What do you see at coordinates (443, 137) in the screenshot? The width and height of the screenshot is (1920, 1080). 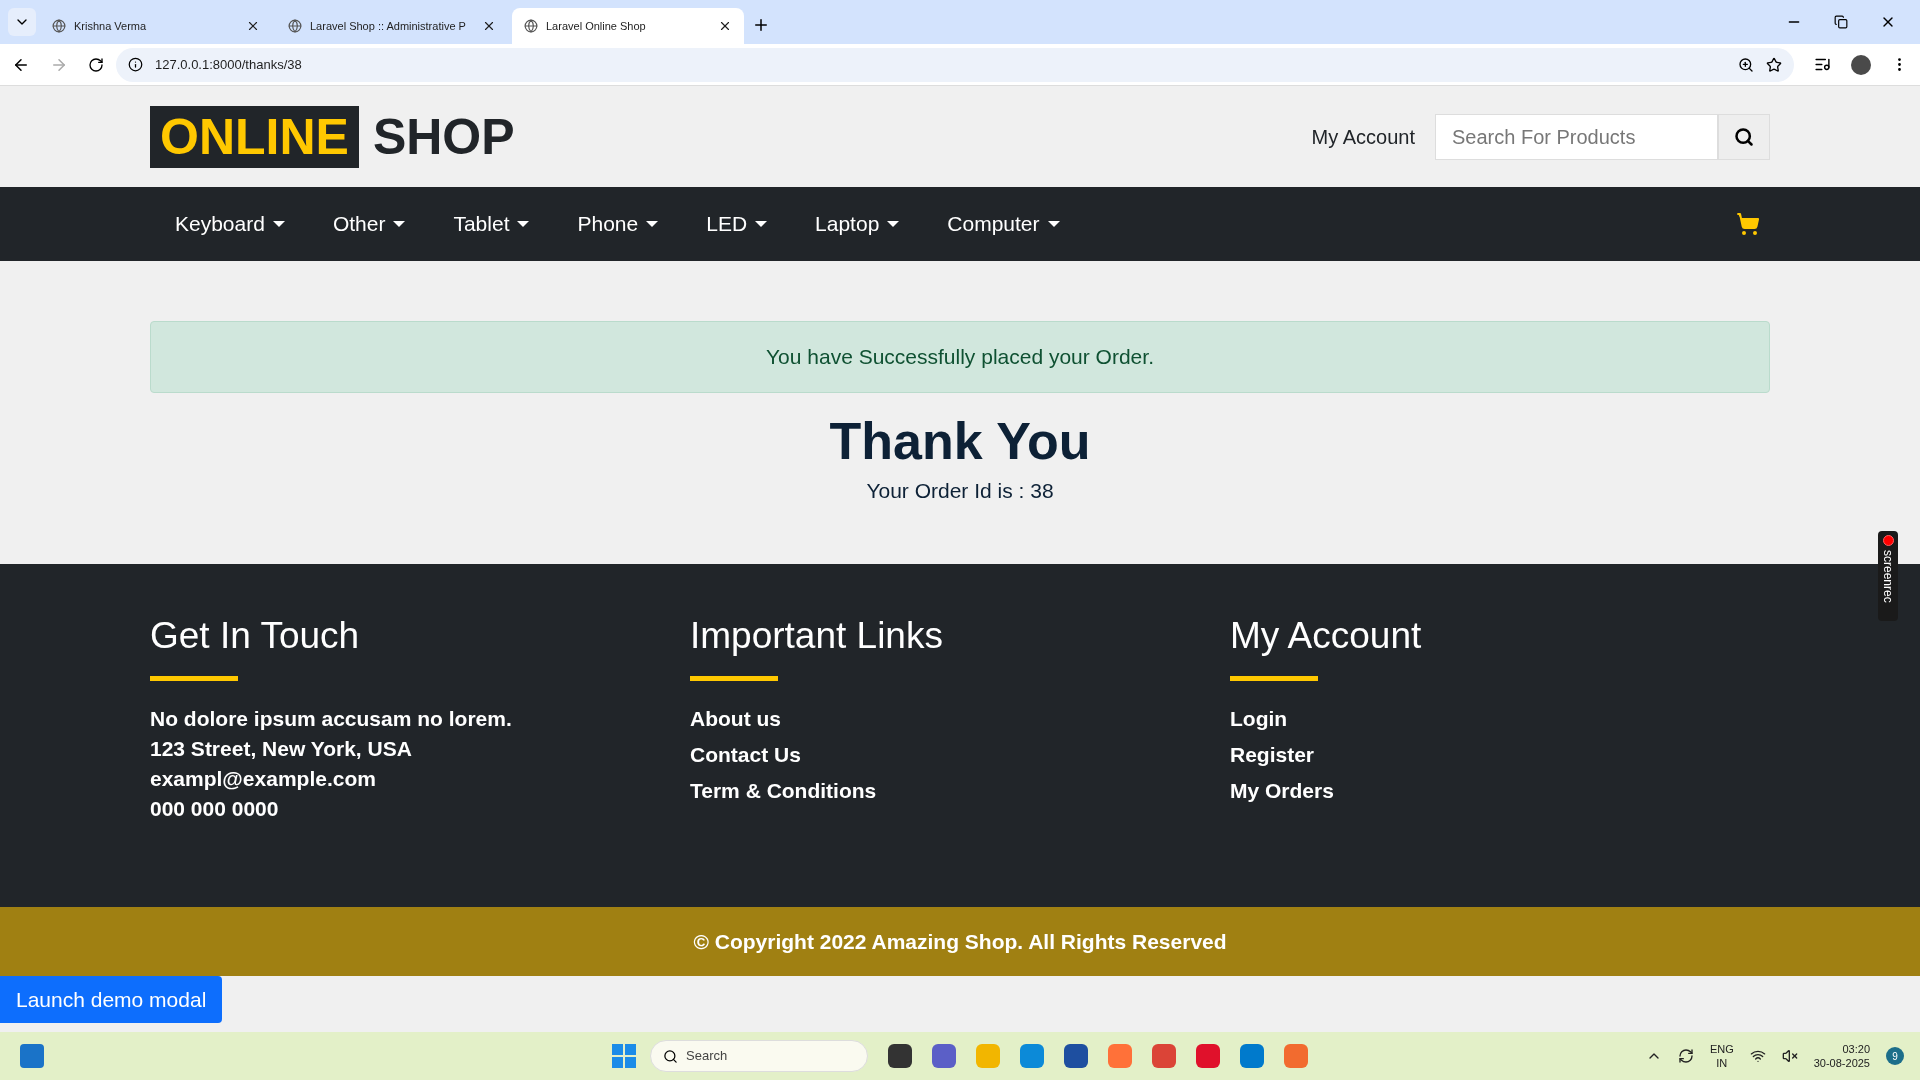 I see `logo-text: SHOP` at bounding box center [443, 137].